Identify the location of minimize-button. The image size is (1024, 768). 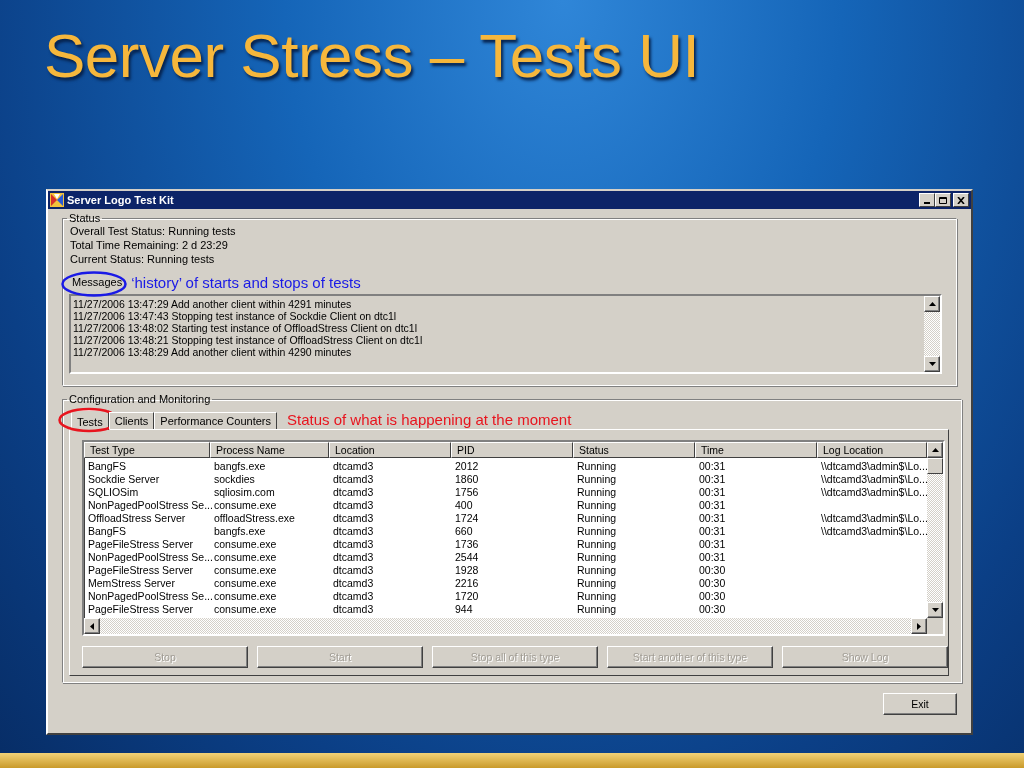
(927, 200).